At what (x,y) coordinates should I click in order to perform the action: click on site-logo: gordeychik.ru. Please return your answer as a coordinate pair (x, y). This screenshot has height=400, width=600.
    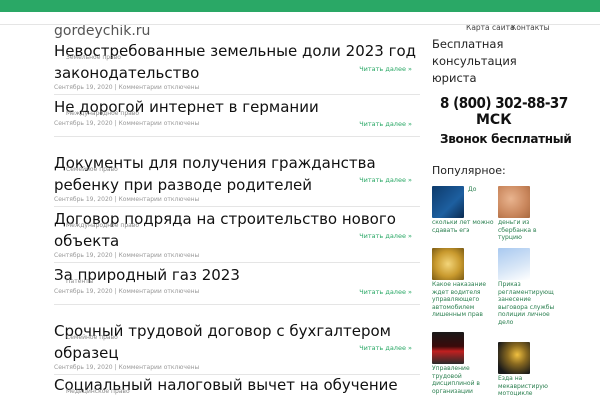
    Looking at the image, I should click on (102, 31).